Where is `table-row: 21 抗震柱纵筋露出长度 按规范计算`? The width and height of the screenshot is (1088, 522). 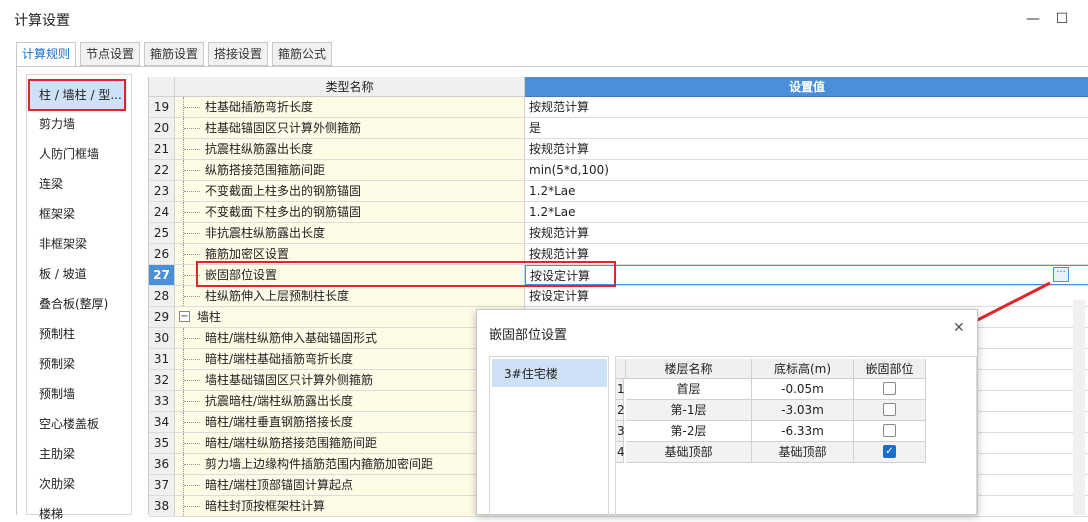
table-row: 21 抗震柱纵筋露出长度 按规范计算 is located at coordinates (618, 149).